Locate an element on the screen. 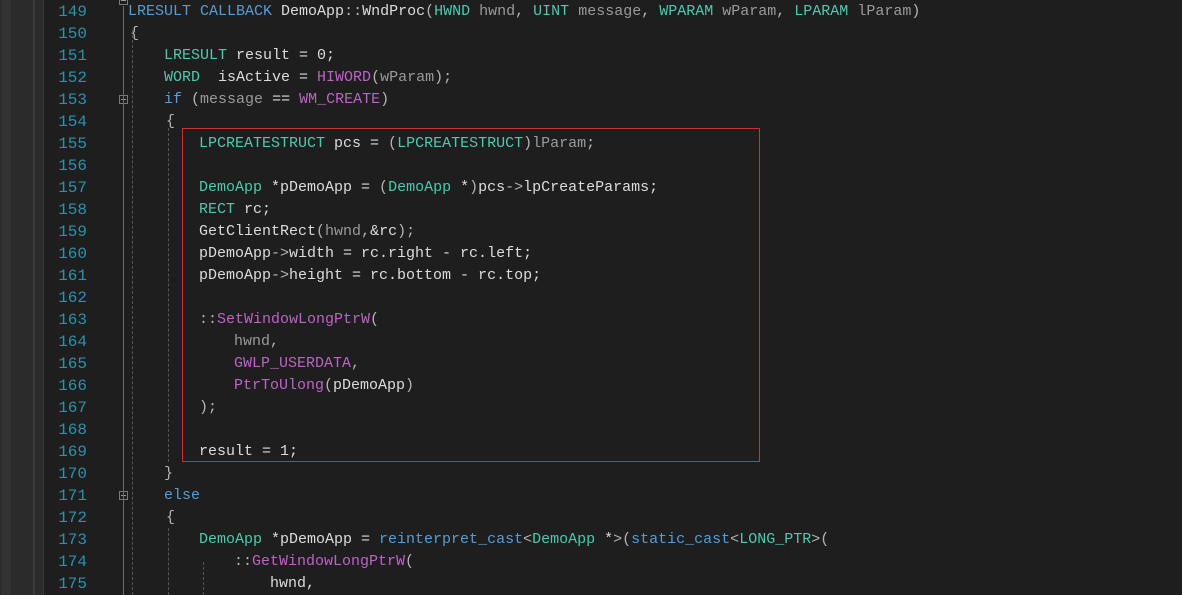 This screenshot has width=1182, height=595. code-token: reinterpret_cast is located at coordinates (451, 539).